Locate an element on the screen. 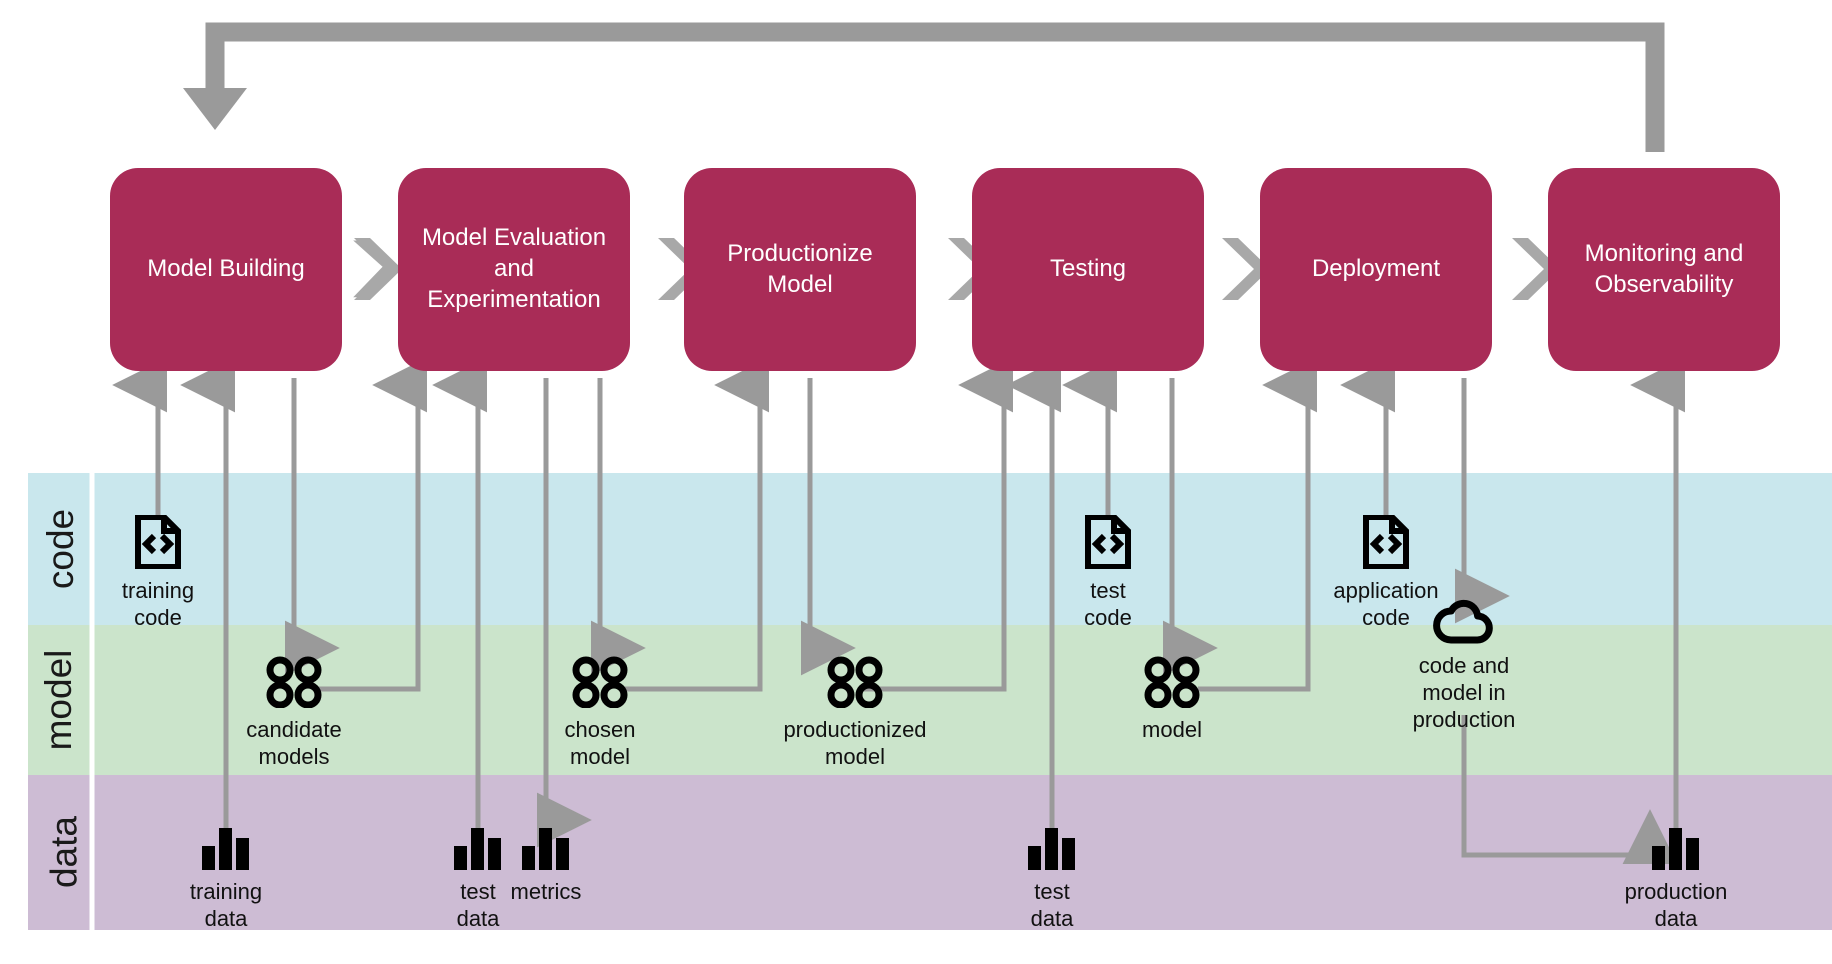 Image resolution: width=1832 pixels, height=964 pixels. stage-label: Model Evaluation and Experimentation is located at coordinates (514, 268).